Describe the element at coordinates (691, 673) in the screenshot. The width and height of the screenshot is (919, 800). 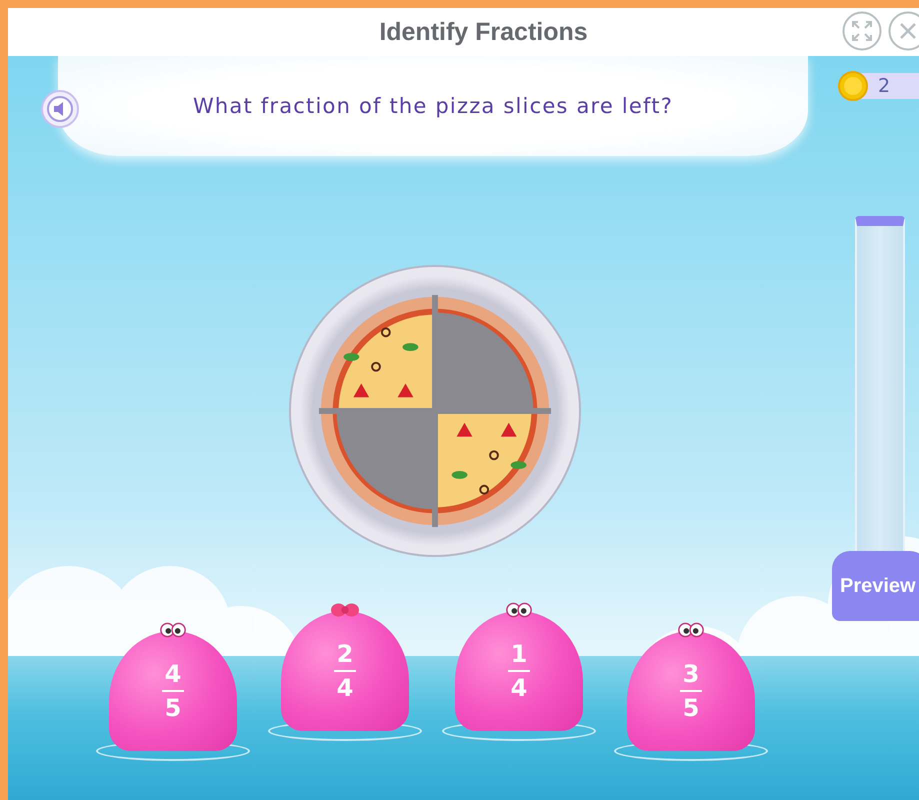
I see `numerator: 3` at that location.